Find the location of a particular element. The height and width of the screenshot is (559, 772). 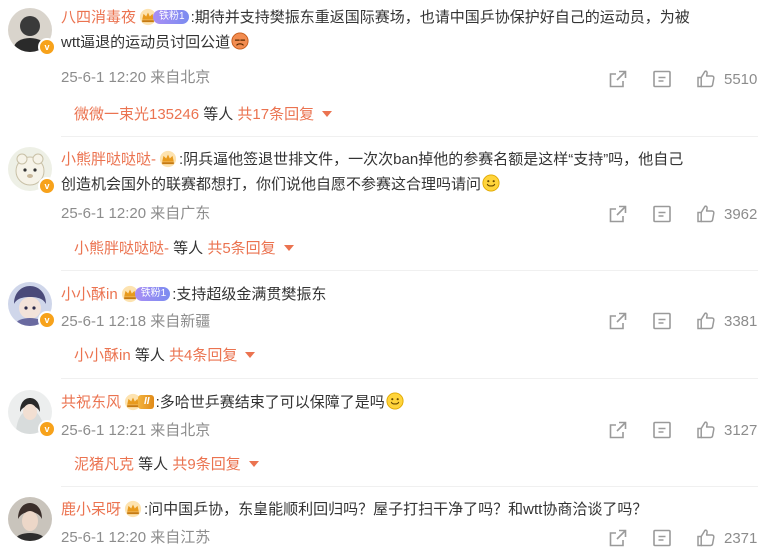

comment-meta: 25-6-1 12:21 来自北京 is located at coordinates (136, 430).